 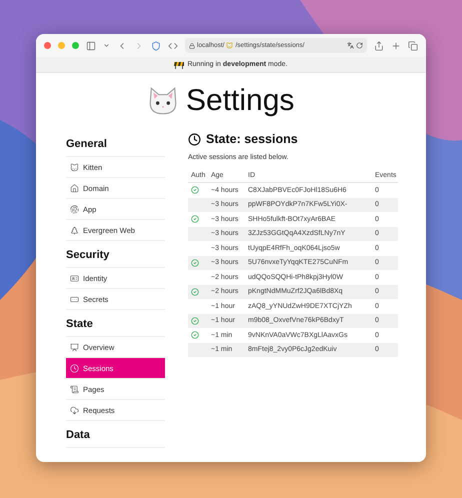 I want to click on tabs-icon, so click(x=413, y=45).